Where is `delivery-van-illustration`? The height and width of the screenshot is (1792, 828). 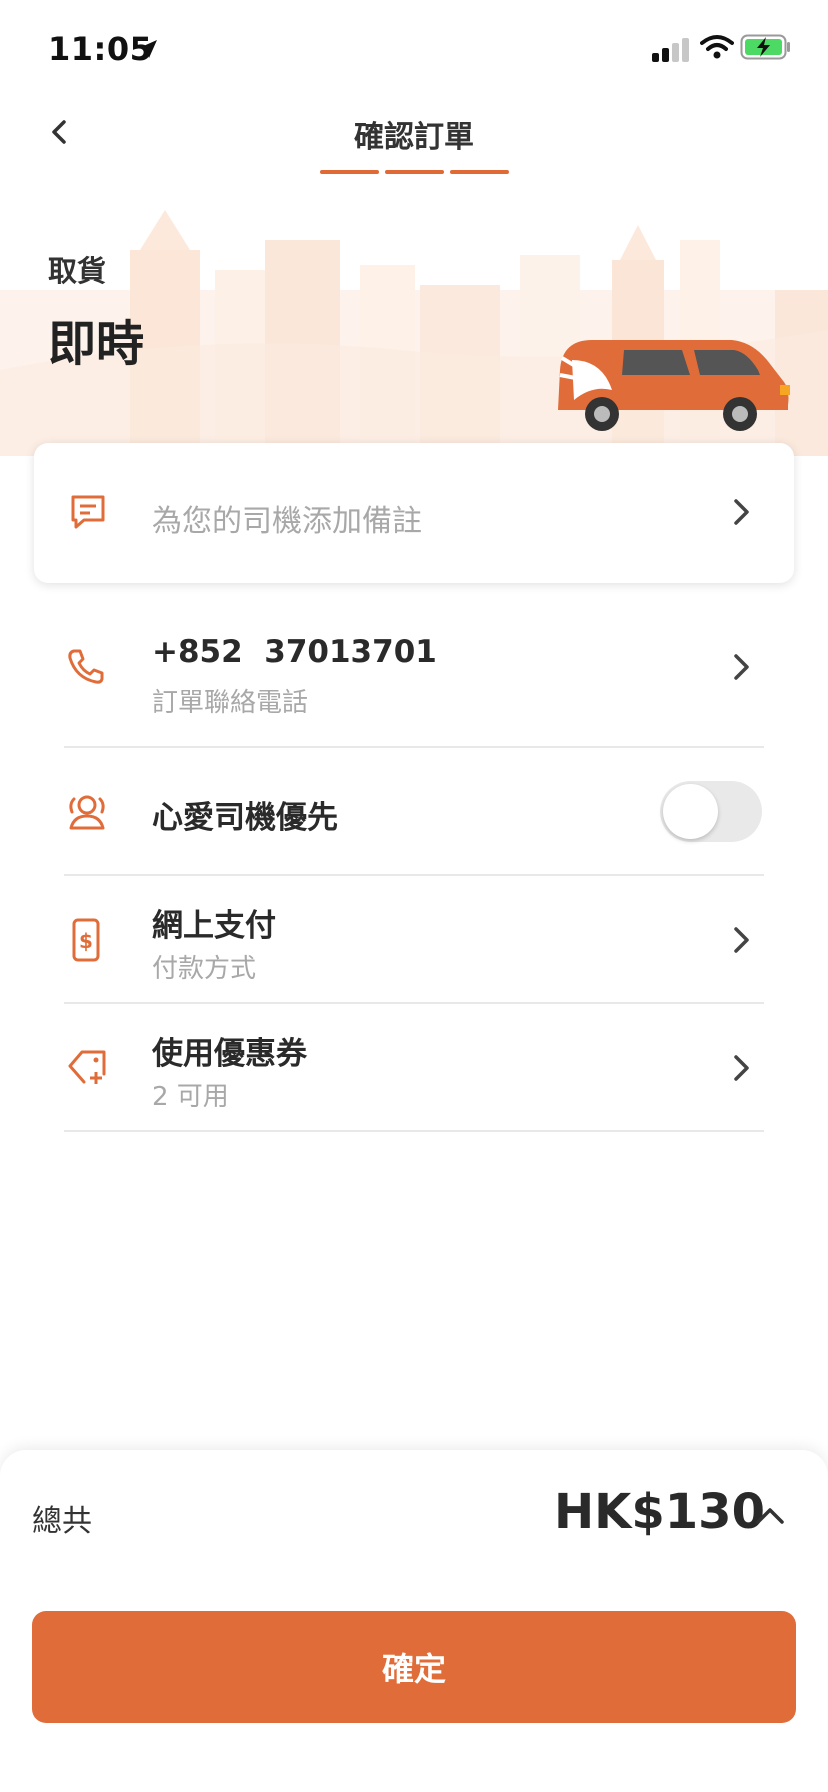 delivery-van-illustration is located at coordinates (674, 385).